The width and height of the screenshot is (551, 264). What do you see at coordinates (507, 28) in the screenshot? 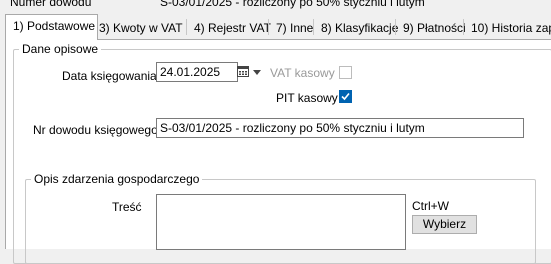
I see `tab-history: 10) Historia zapi` at bounding box center [507, 28].